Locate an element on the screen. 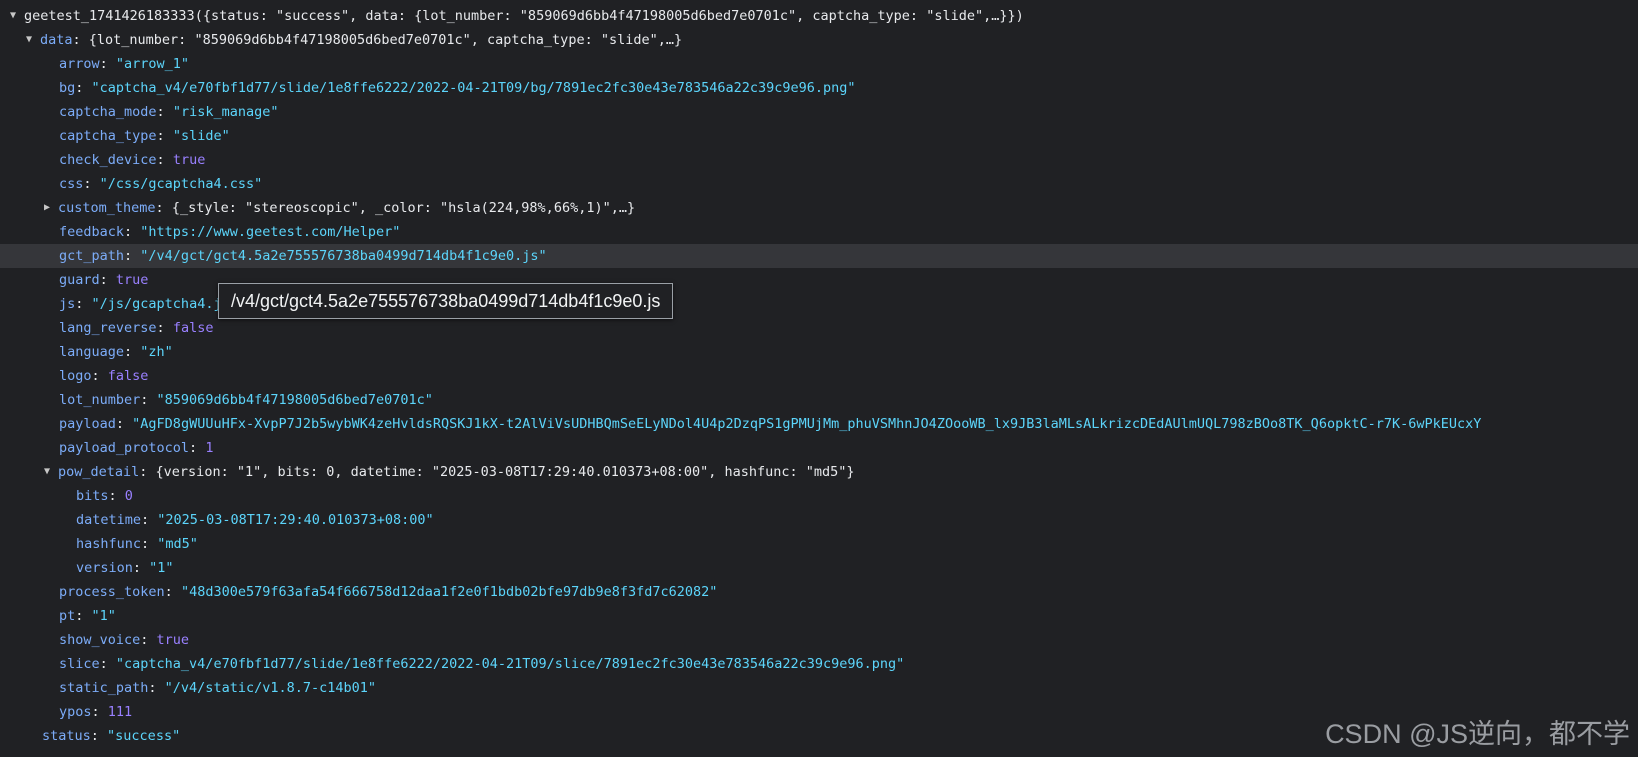  tree-row-hashfunc: hashfunc: "md5" is located at coordinates (819, 544).